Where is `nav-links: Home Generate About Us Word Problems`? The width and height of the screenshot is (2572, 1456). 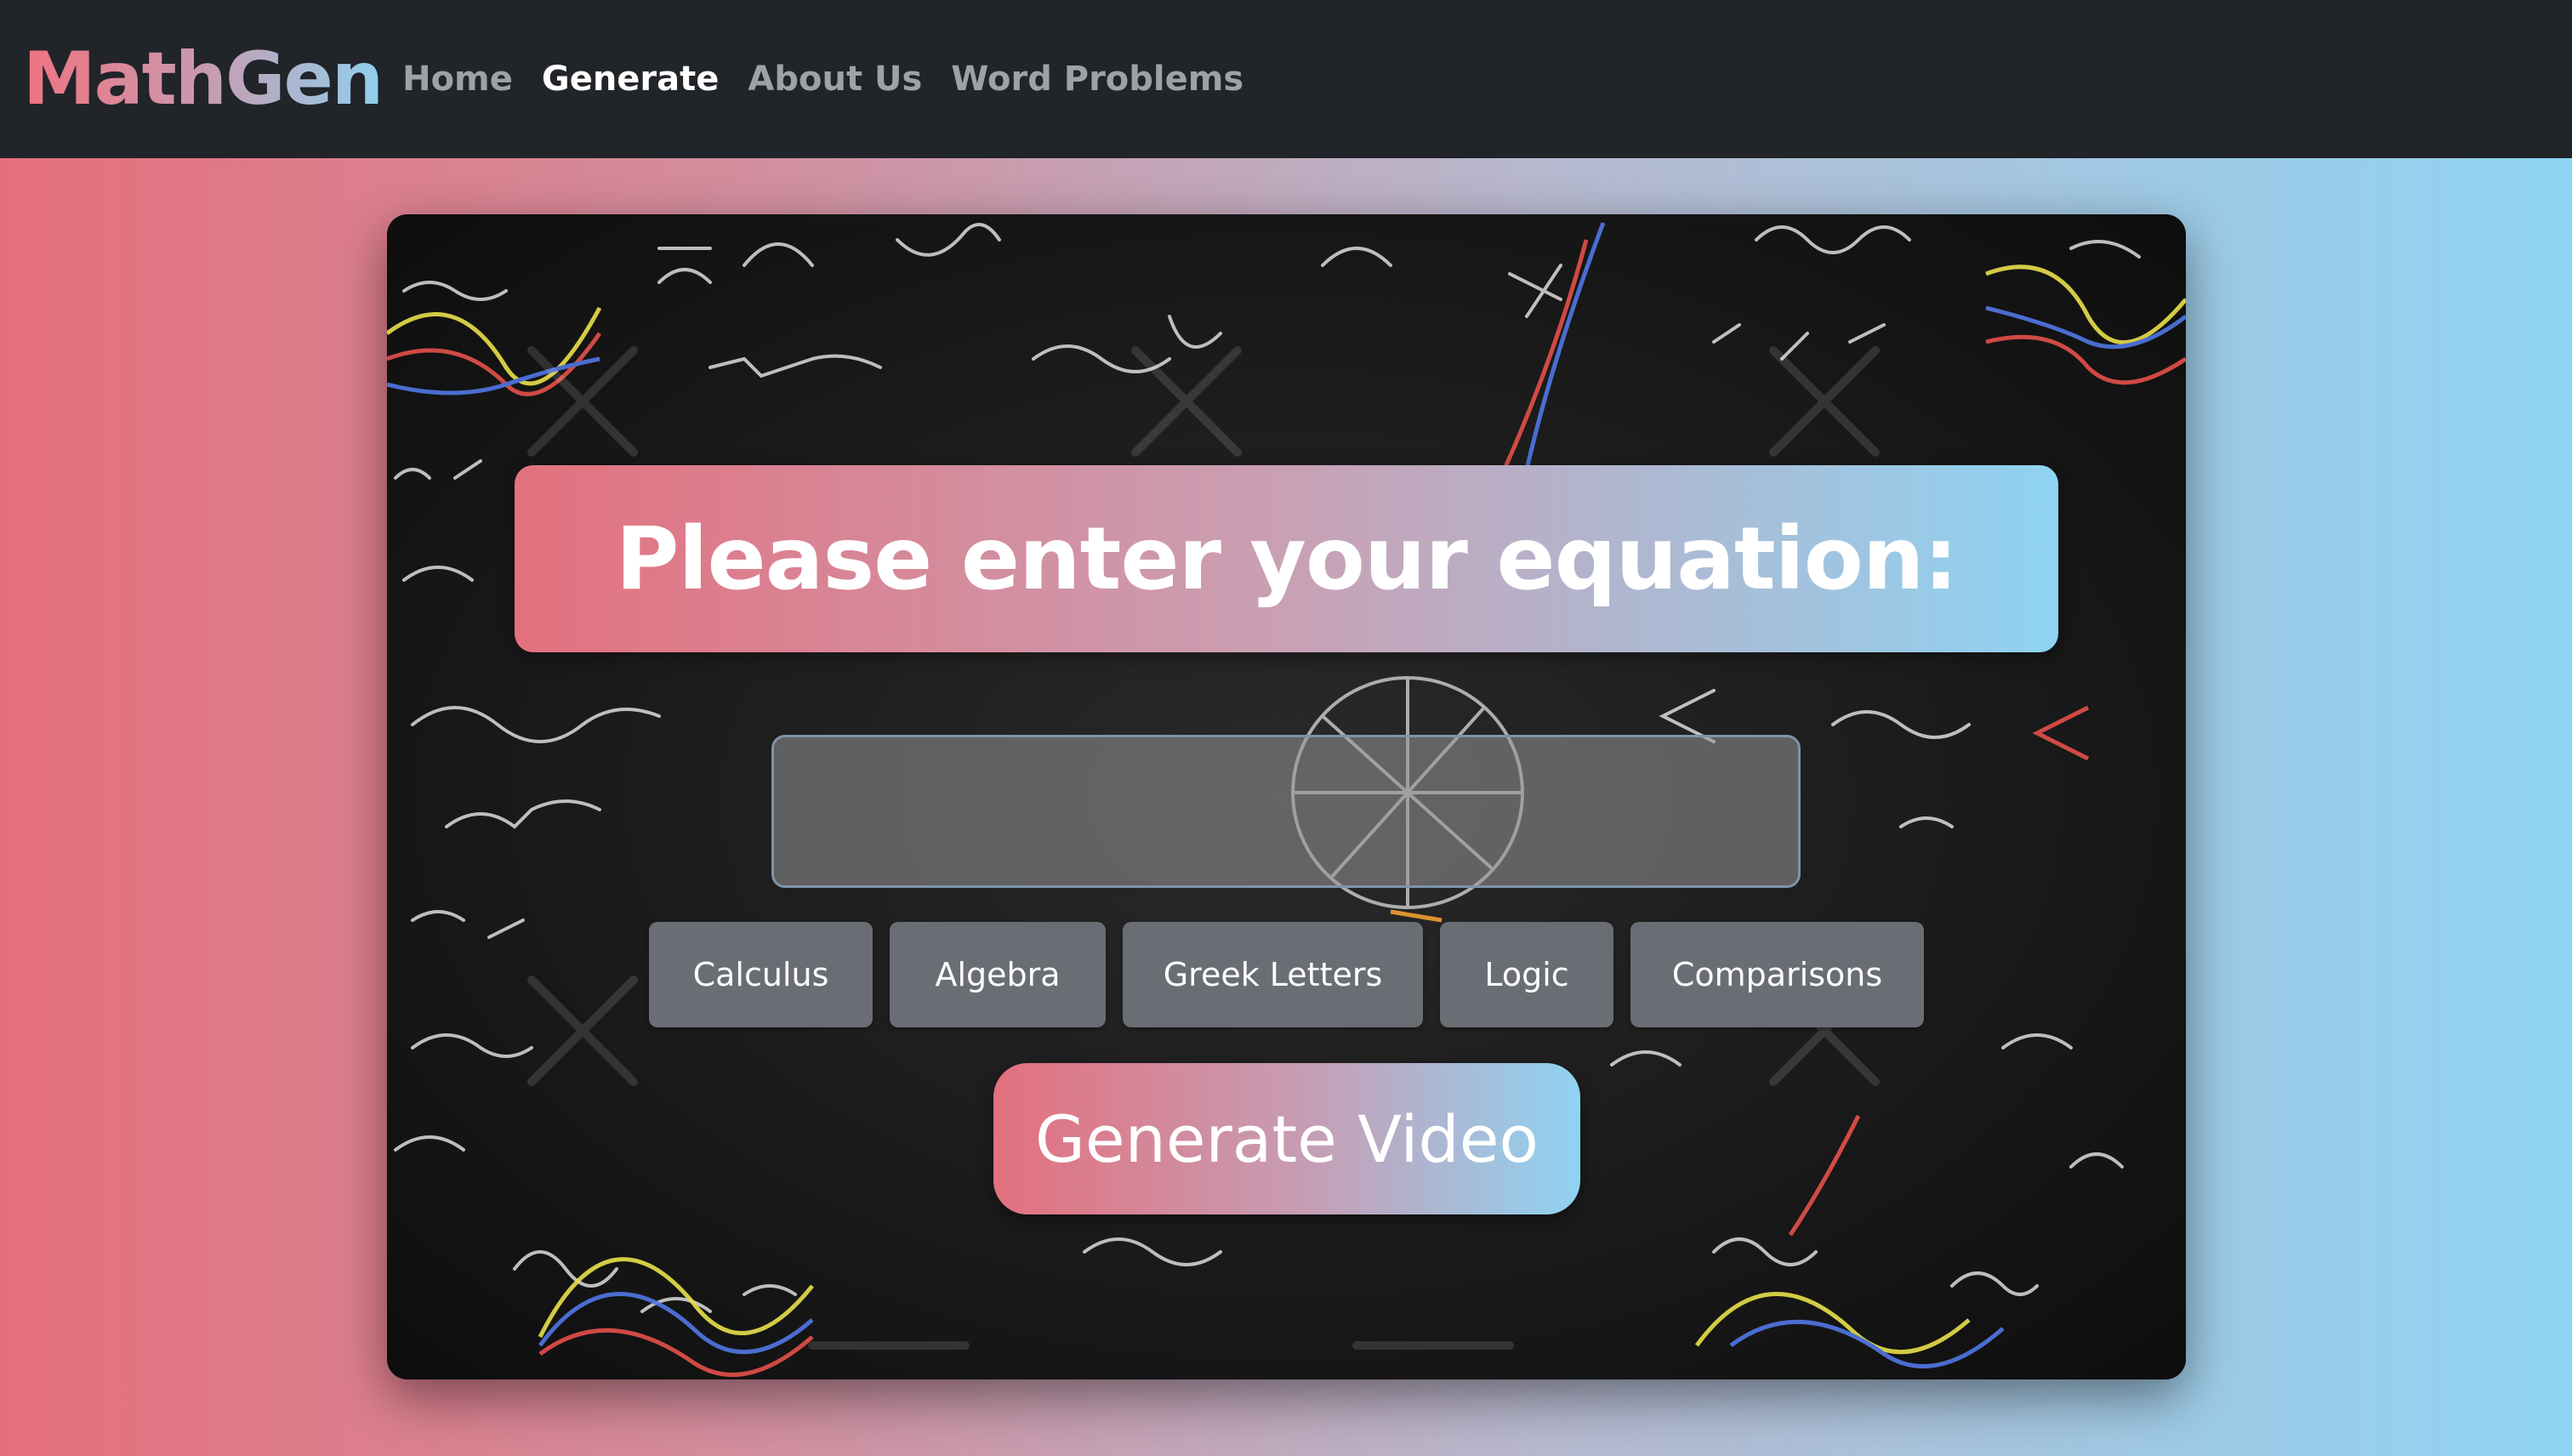
nav-links: Home Generate About Us Word Problems is located at coordinates (837, 79).